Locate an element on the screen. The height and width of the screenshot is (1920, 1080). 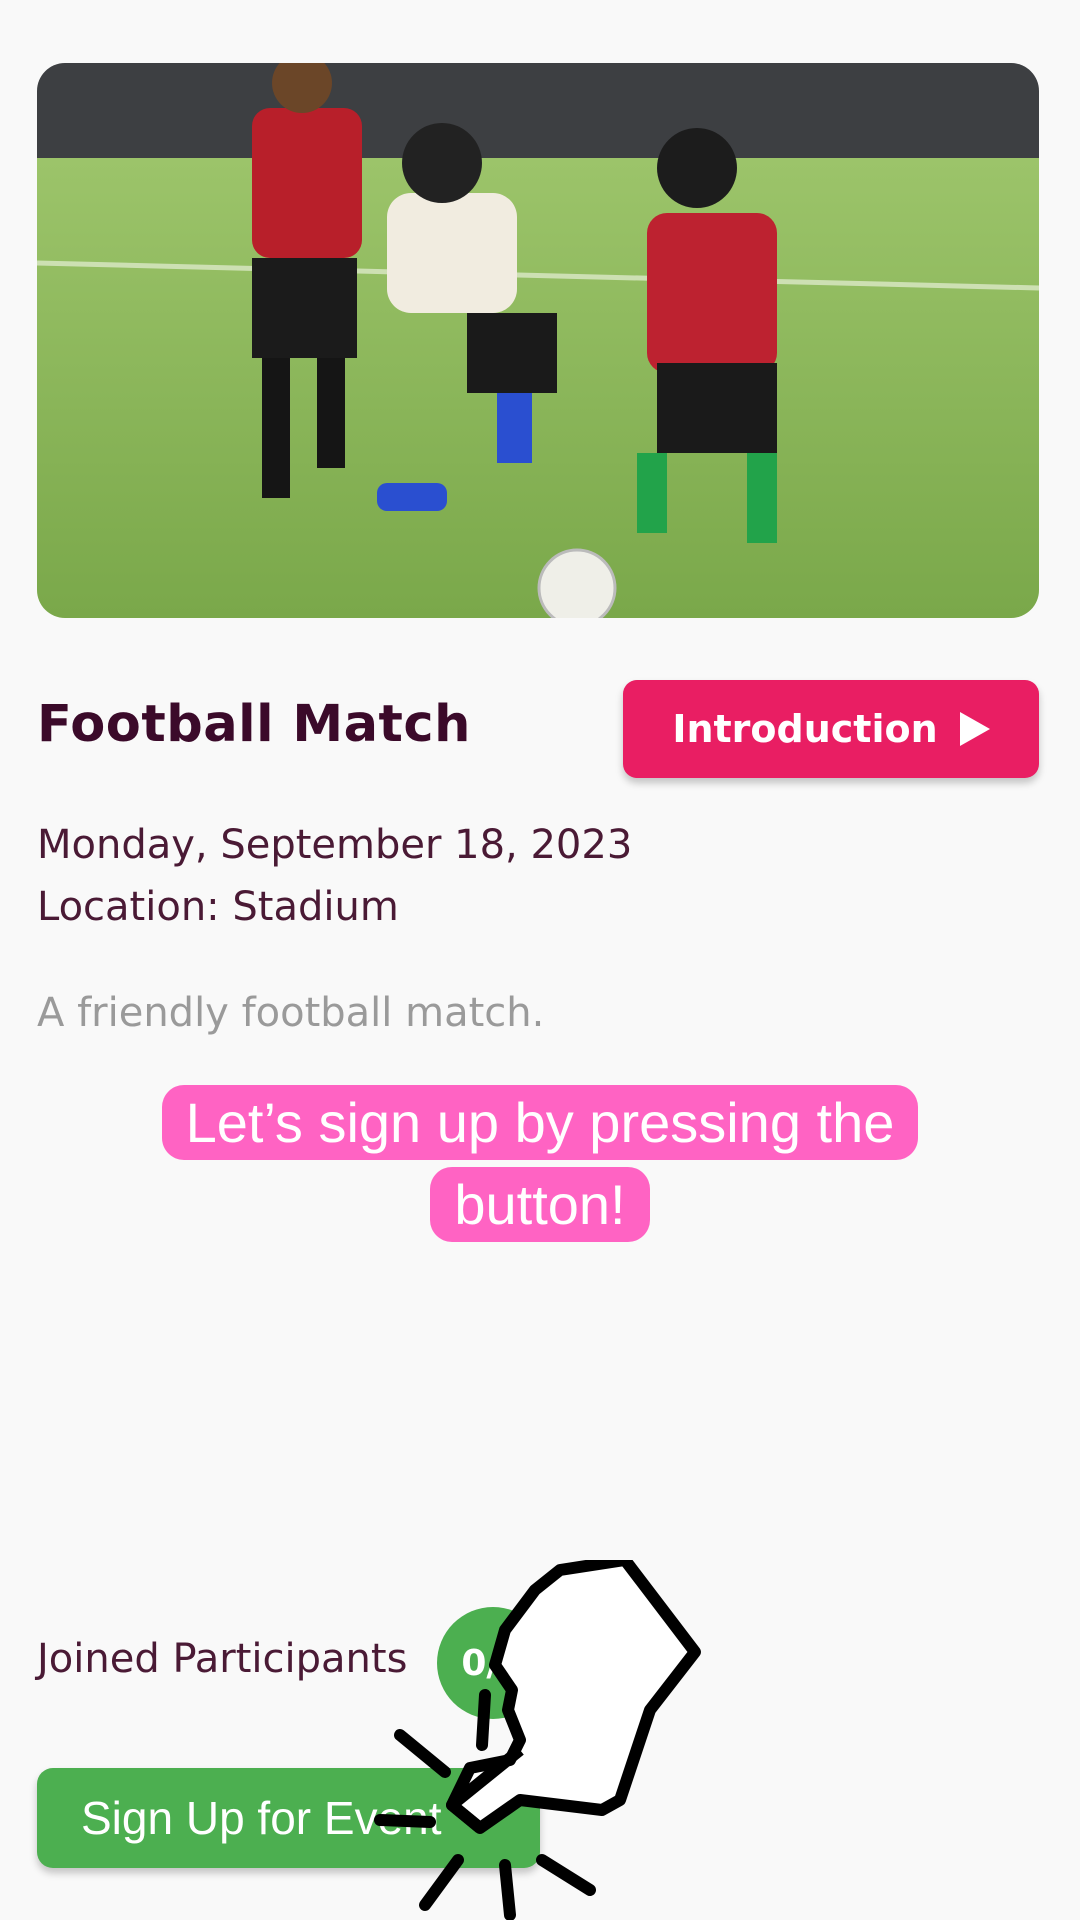
introduction-button: Introduction is located at coordinates (831, 729).